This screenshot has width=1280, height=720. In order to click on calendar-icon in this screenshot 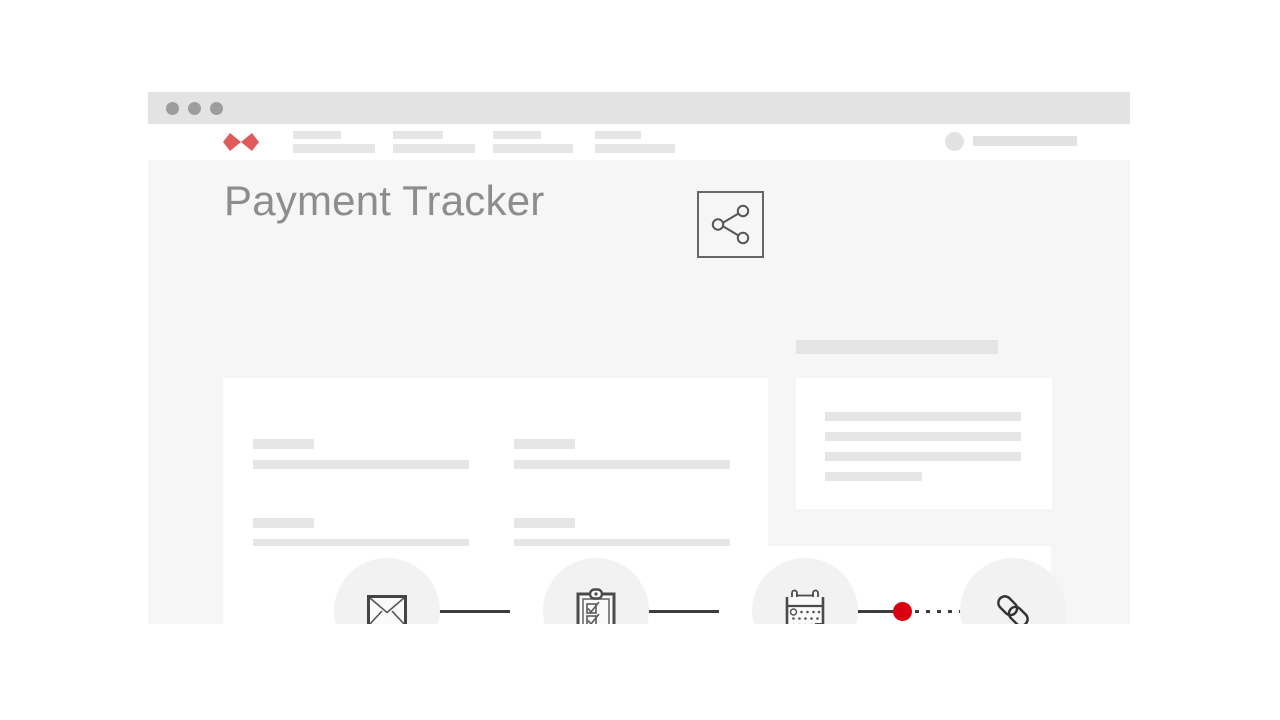, I will do `click(805, 606)`.